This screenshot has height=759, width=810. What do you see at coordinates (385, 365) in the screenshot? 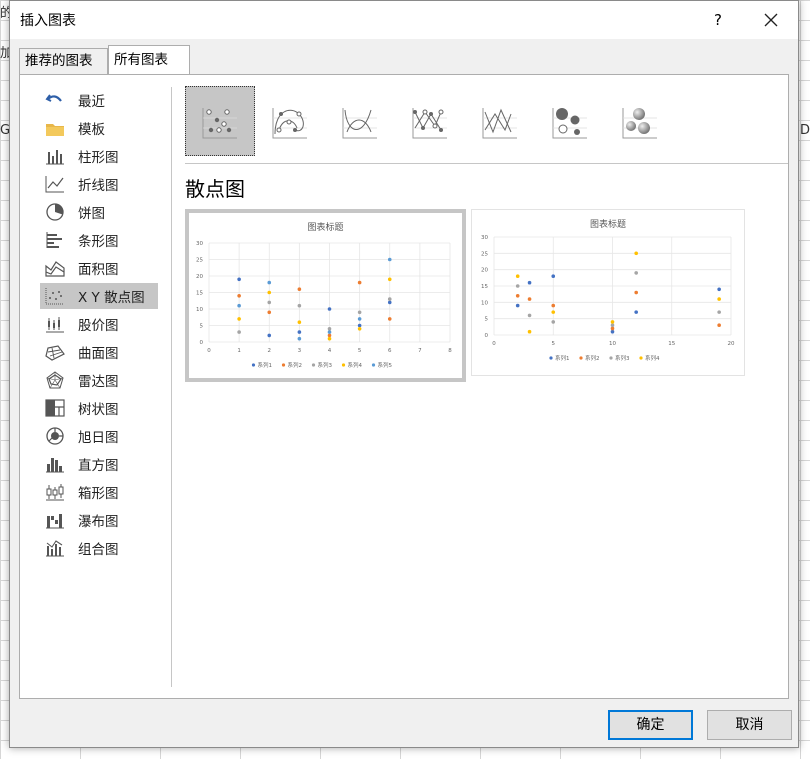
I see `legend-label: 系列5` at bounding box center [385, 365].